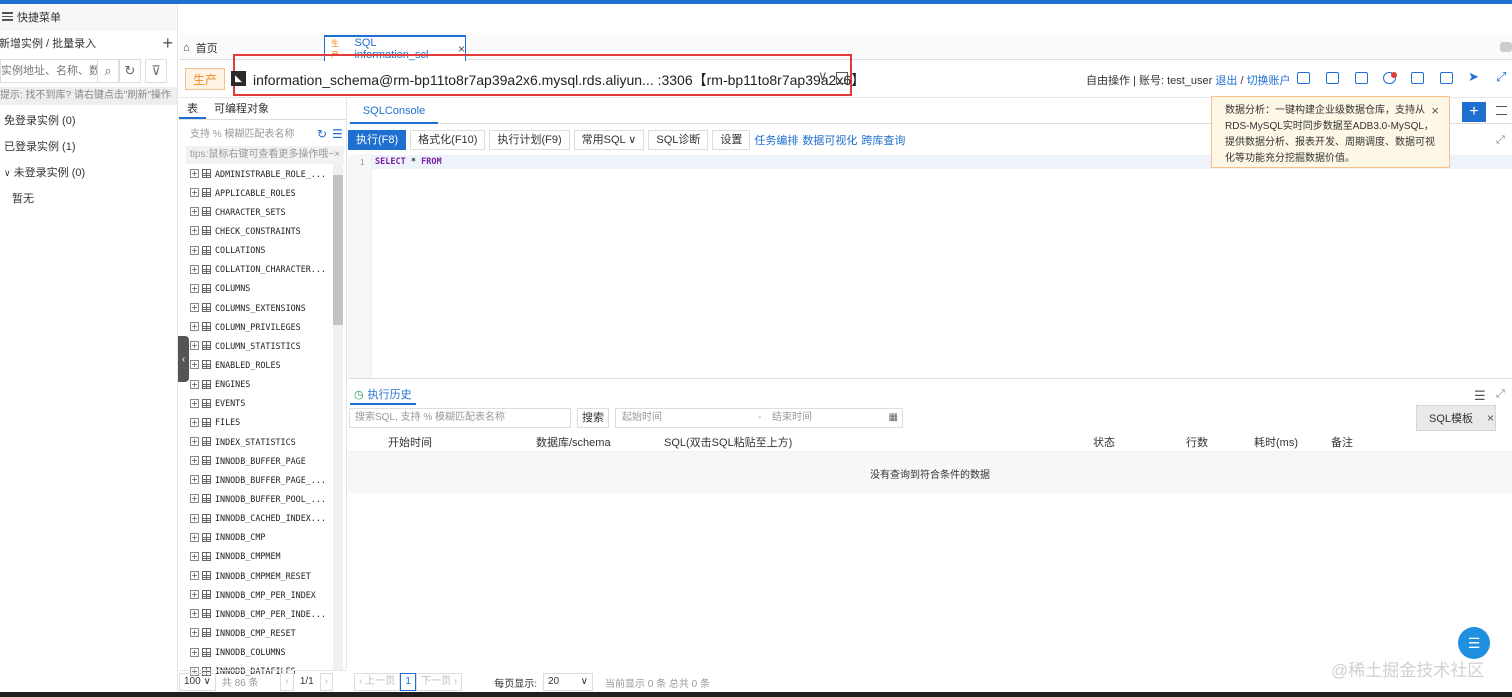  Describe the element at coordinates (383, 395) in the screenshot. I see `tab-history: ◷ 执行历史` at that location.